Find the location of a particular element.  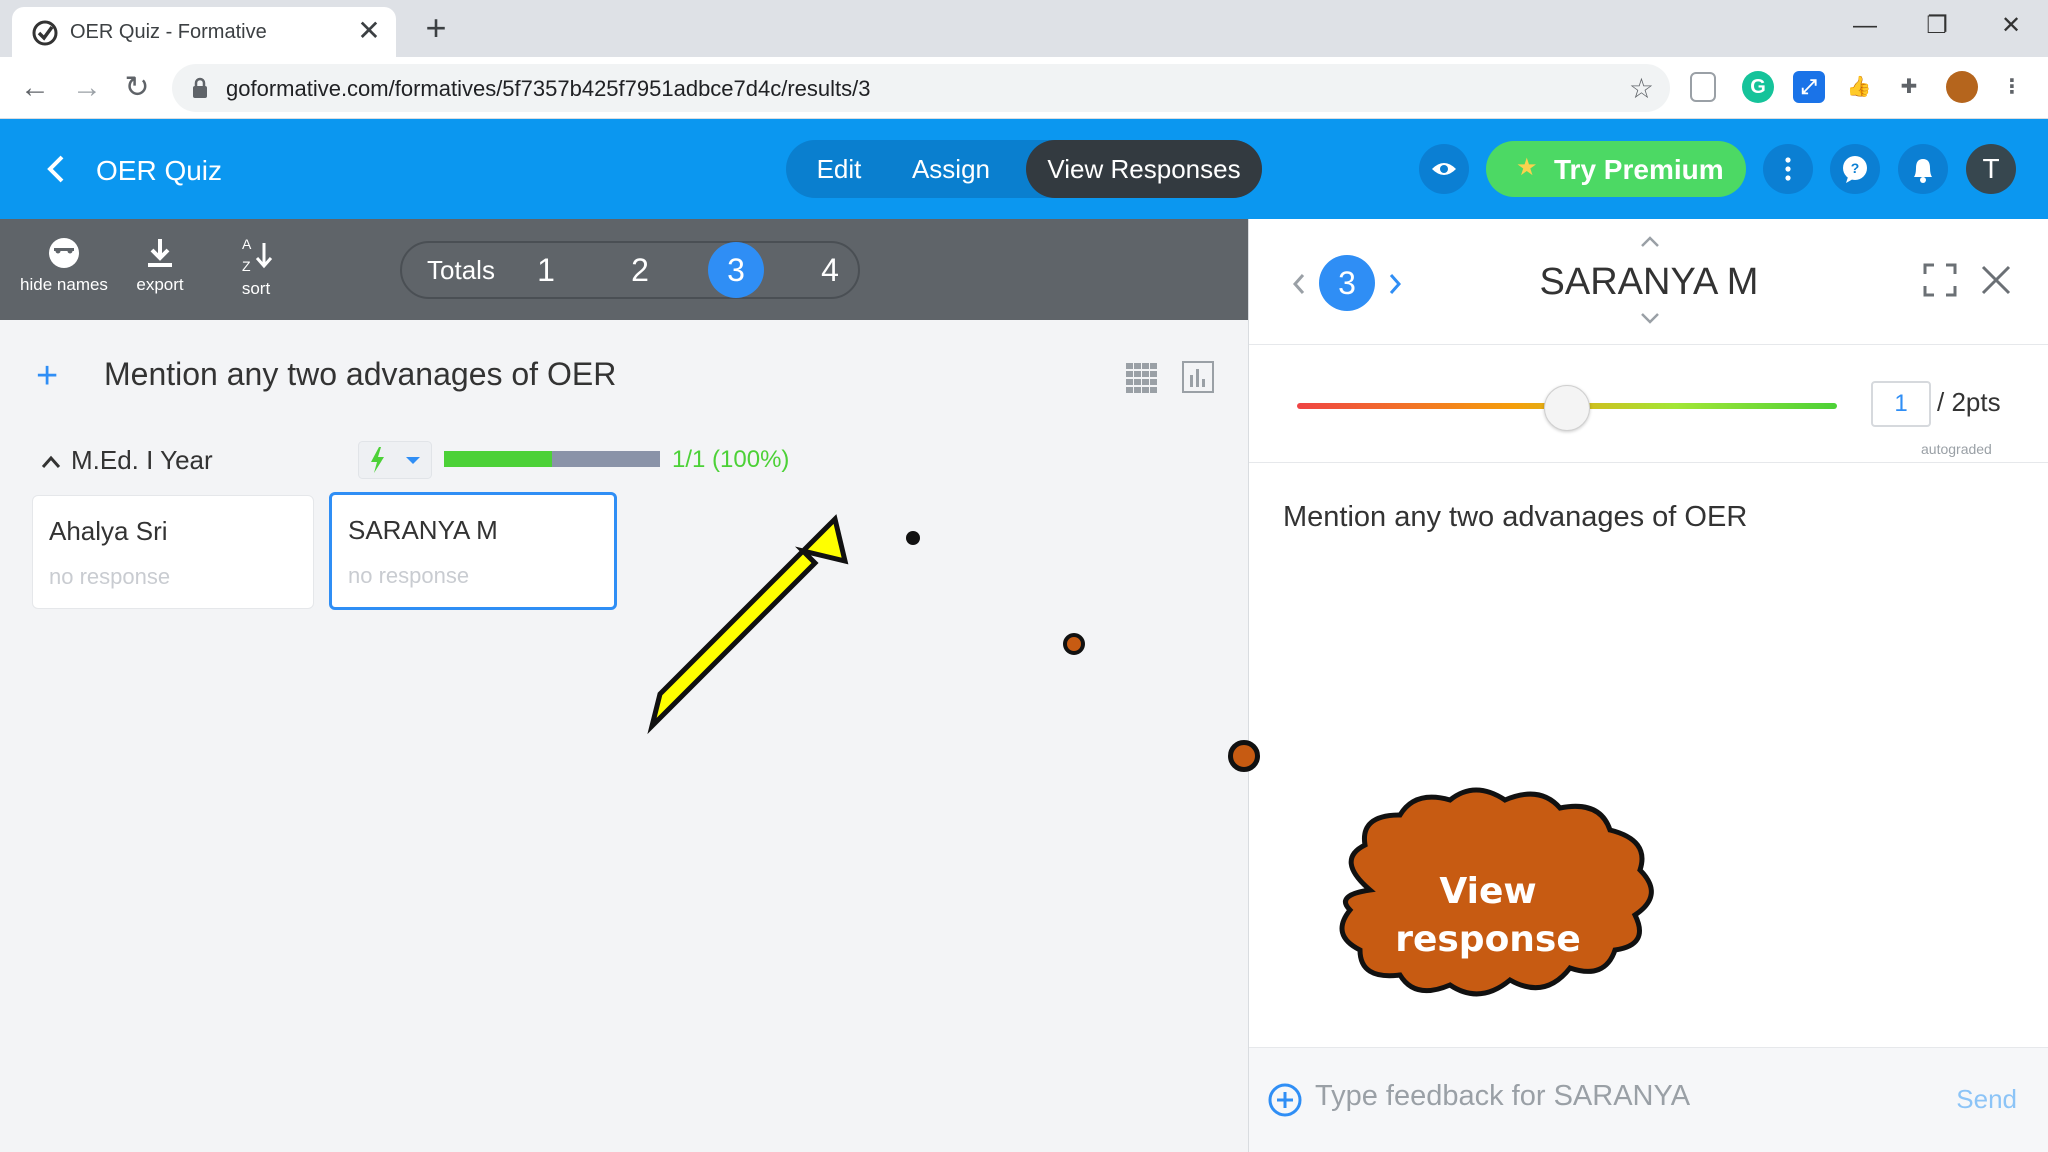

page-1-tab: 1 is located at coordinates (546, 270).